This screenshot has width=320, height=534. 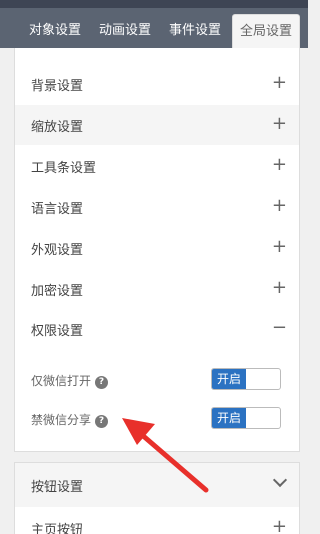 I want to click on row-label: 权限设置, so click(x=57, y=331).